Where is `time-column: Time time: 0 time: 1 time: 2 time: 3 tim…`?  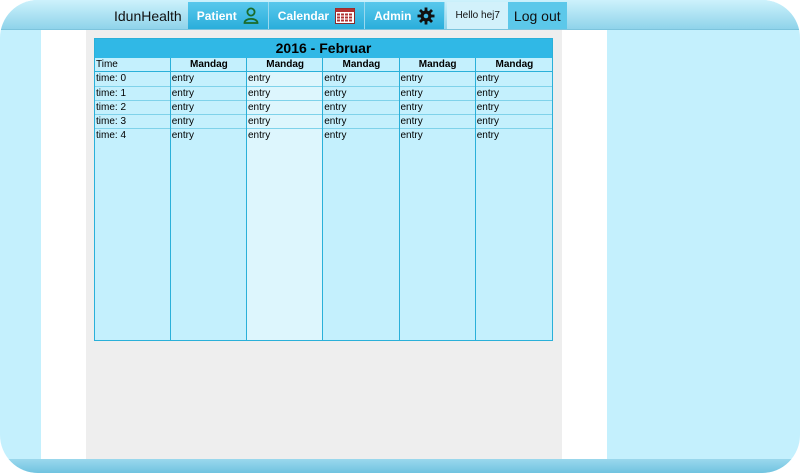
time-column: Time time: 0 time: 1 time: 2 time: 3 tim… is located at coordinates (133, 199).